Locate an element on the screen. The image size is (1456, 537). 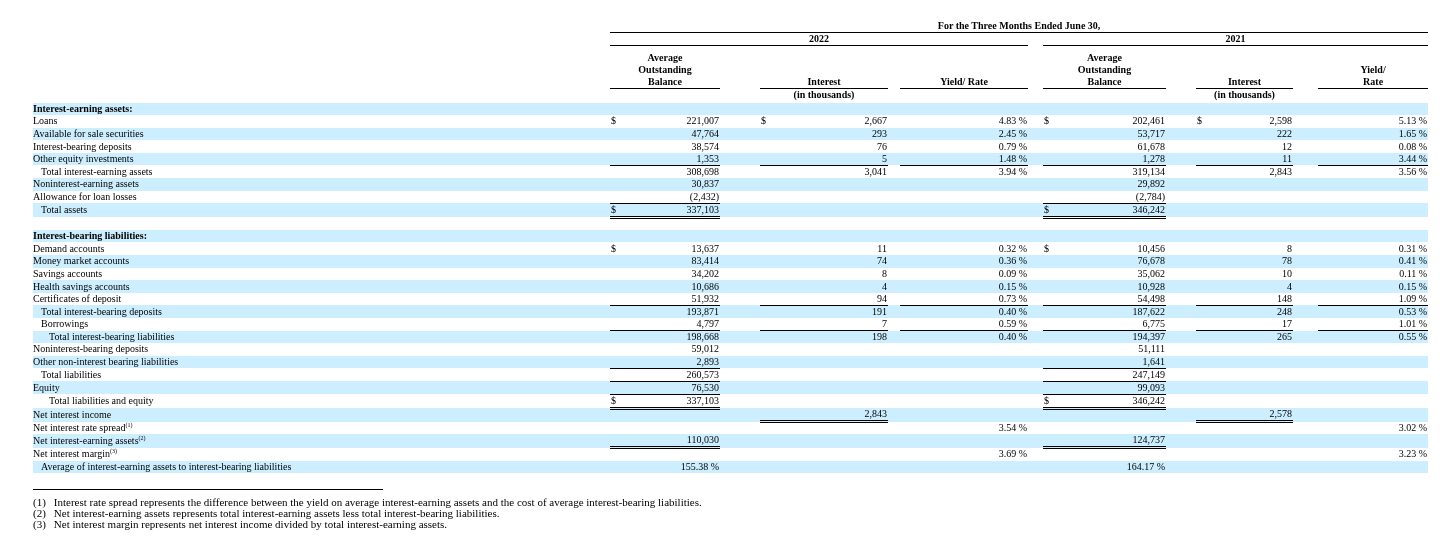
table-cell: 0.31 % is located at coordinates (1413, 248).